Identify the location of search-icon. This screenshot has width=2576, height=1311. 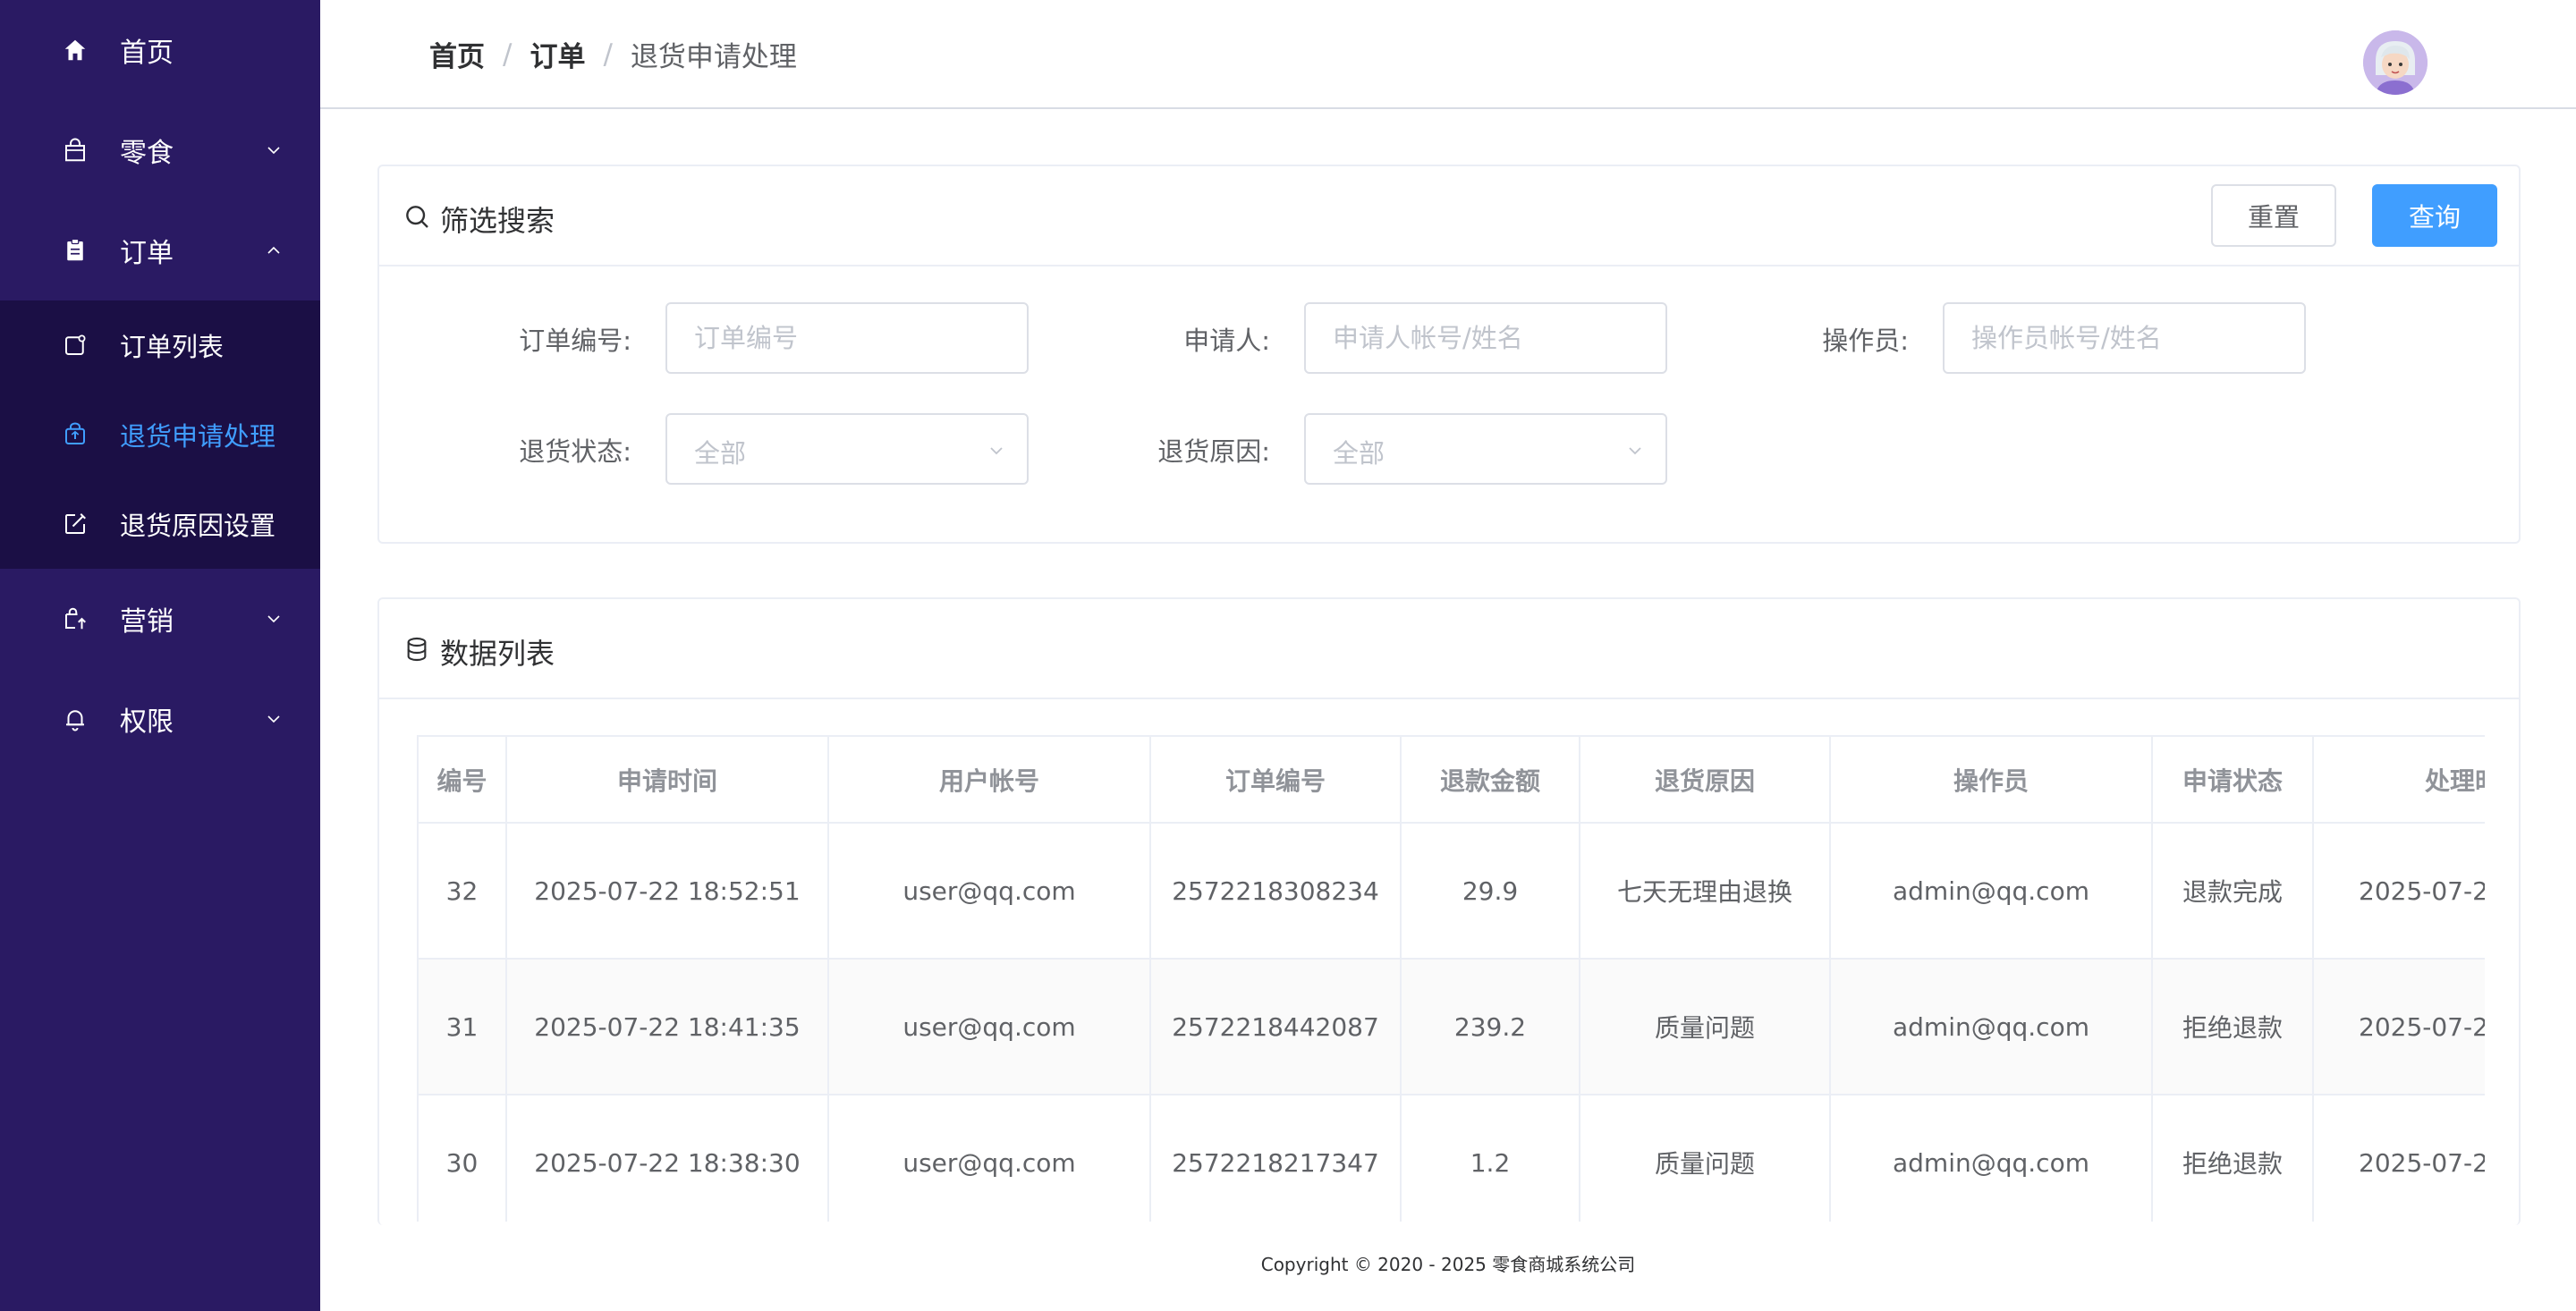
(416, 216).